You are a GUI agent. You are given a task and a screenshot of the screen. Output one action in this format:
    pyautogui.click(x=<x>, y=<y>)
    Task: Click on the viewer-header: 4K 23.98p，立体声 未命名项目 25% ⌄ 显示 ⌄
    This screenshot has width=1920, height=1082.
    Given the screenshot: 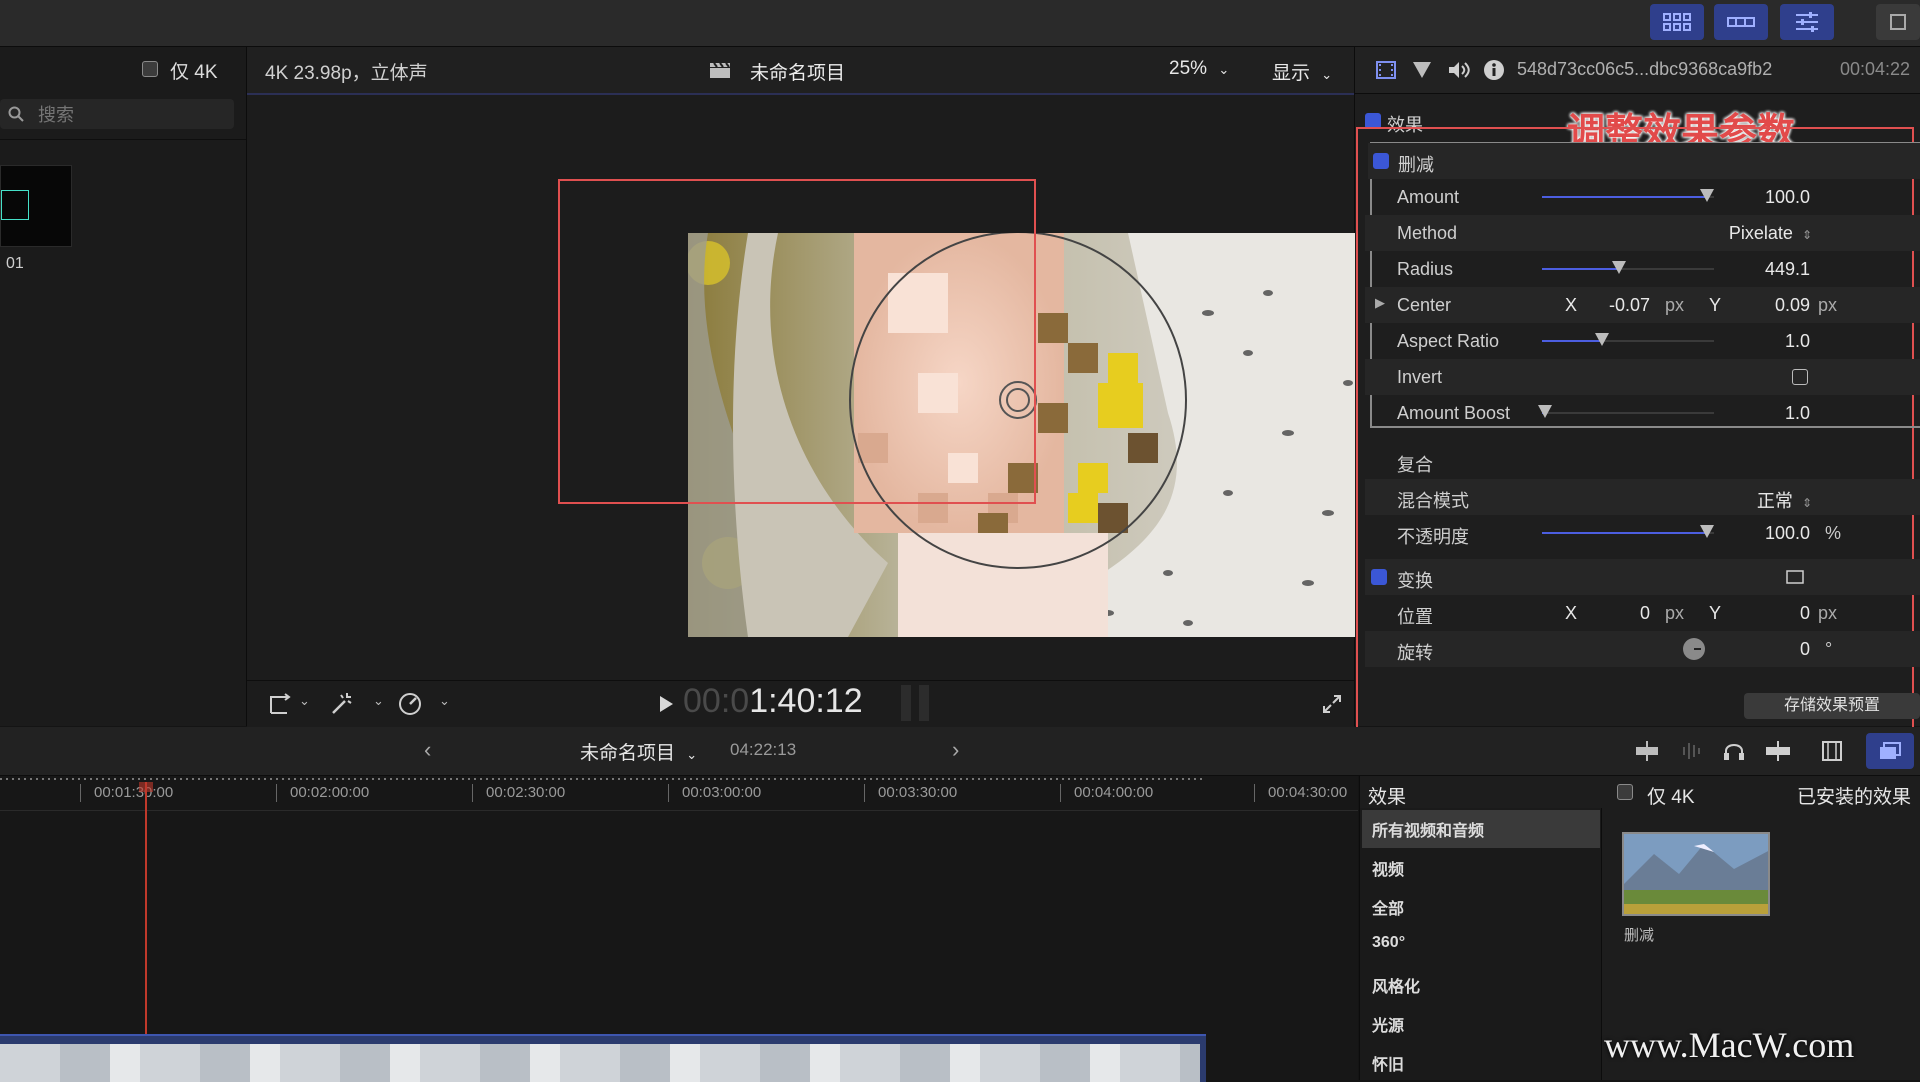 What is the action you would take?
    pyautogui.click(x=800, y=71)
    